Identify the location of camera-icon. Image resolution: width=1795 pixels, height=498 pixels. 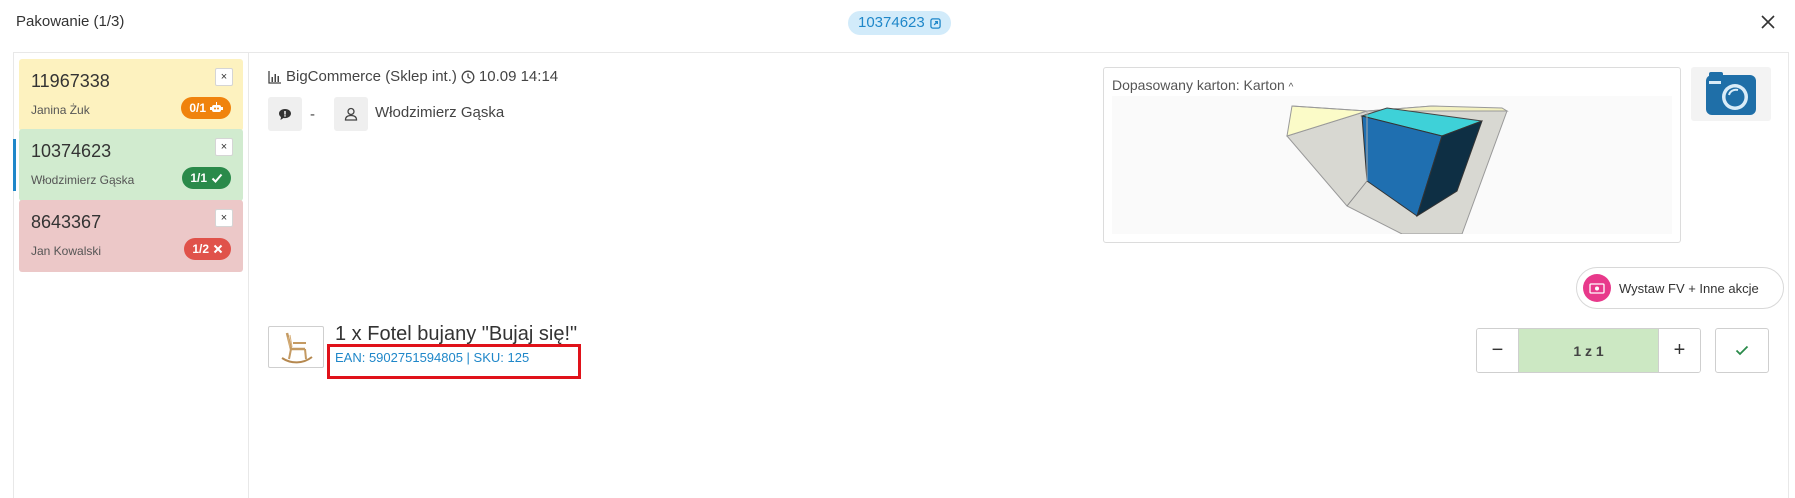
(1731, 93).